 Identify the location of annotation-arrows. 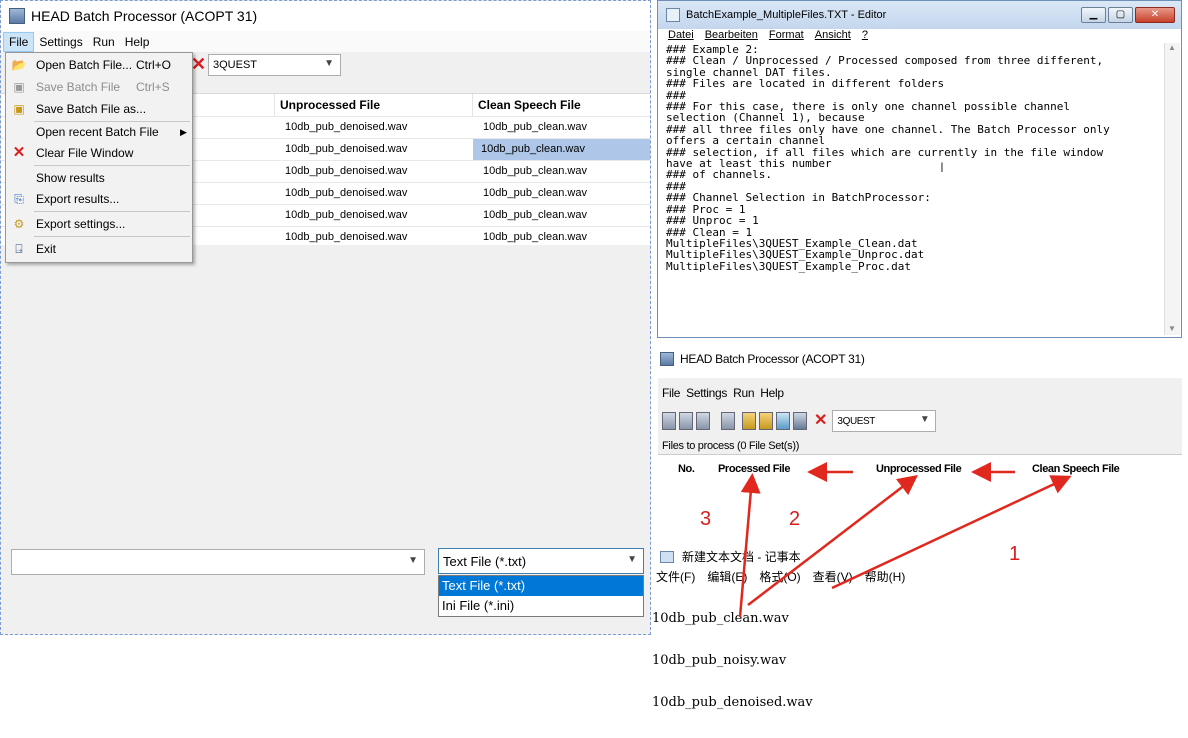
(905, 540).